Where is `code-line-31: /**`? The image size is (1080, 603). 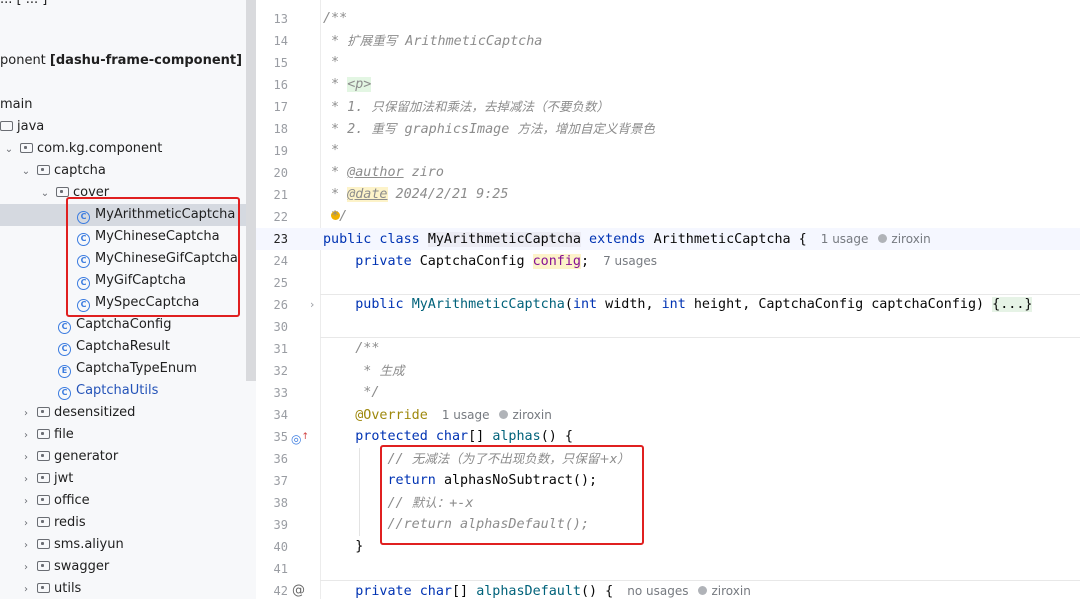 code-line-31: /** is located at coordinates (351, 349).